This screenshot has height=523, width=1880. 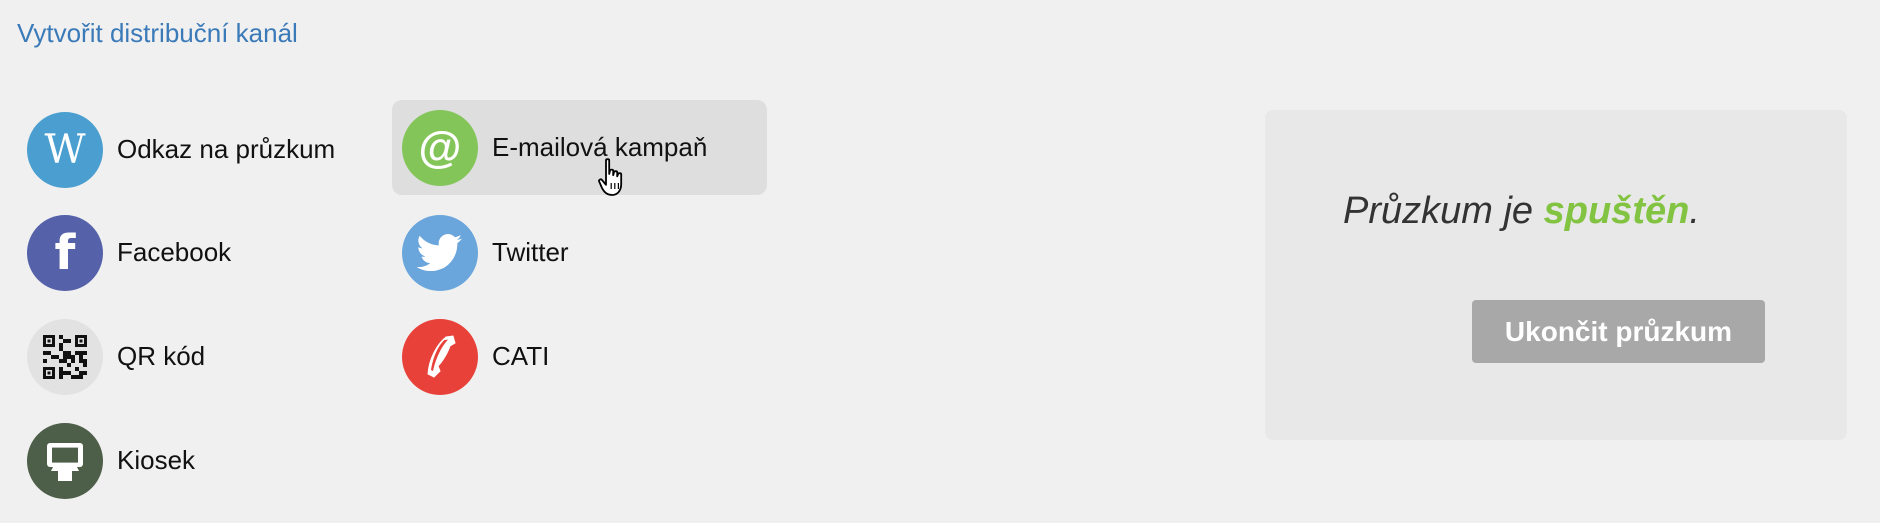 What do you see at coordinates (226, 149) in the screenshot?
I see `channel-label: Odkaz na průzkum` at bounding box center [226, 149].